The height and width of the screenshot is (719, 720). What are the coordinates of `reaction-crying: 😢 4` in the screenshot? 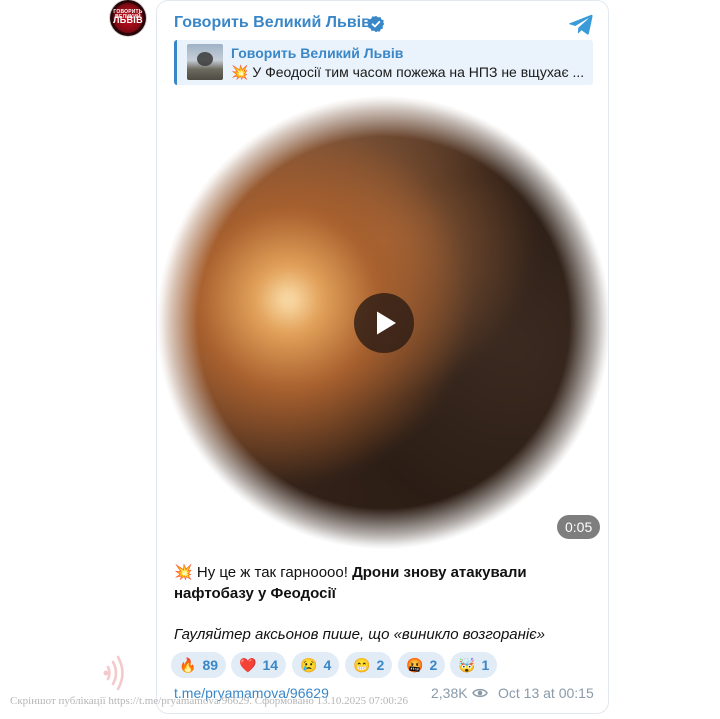 It's located at (316, 665).